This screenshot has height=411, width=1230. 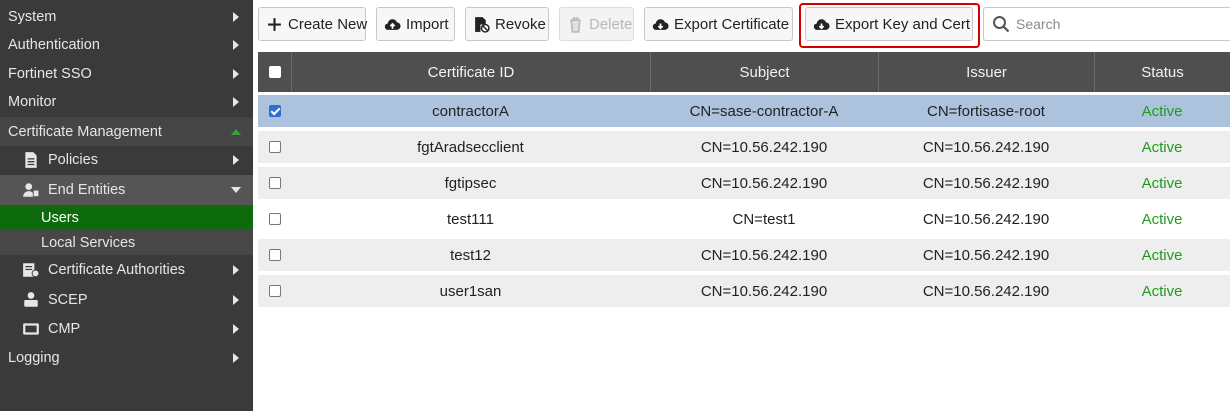 I want to click on sidebar-item-authentication: Authentication, so click(x=126, y=45).